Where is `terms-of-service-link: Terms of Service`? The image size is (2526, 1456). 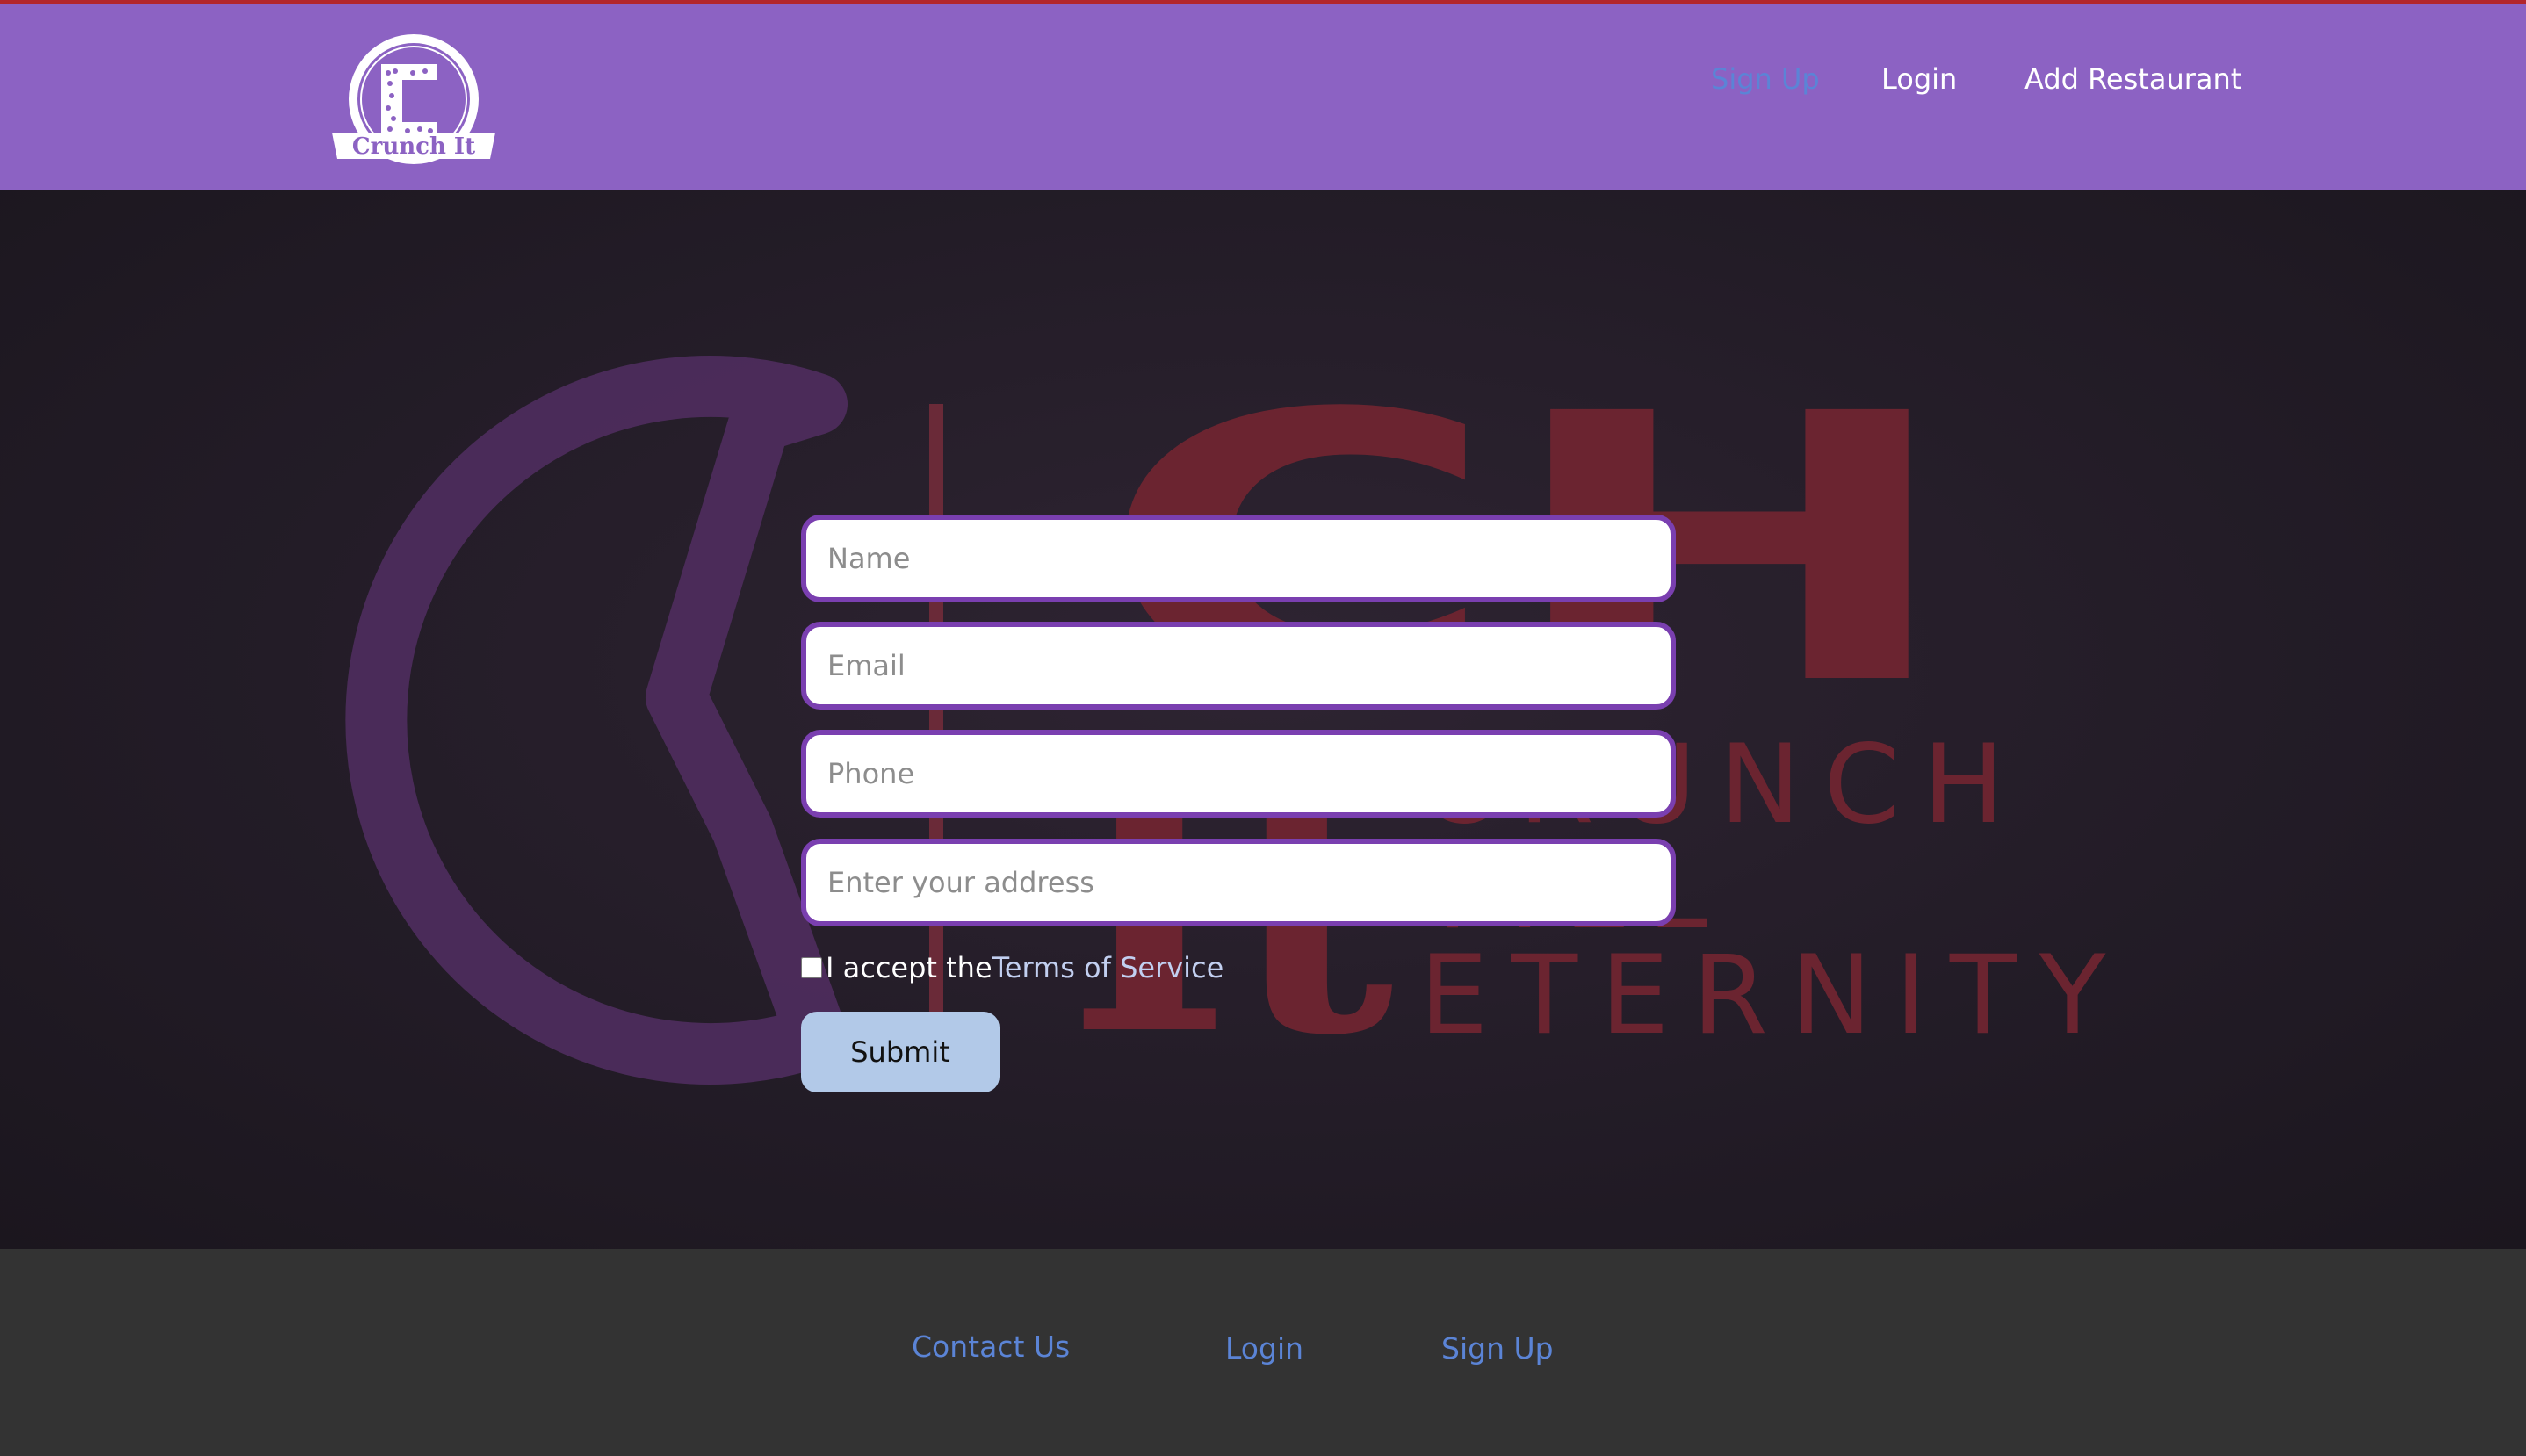 terms-of-service-link: Terms of Service is located at coordinates (1108, 967).